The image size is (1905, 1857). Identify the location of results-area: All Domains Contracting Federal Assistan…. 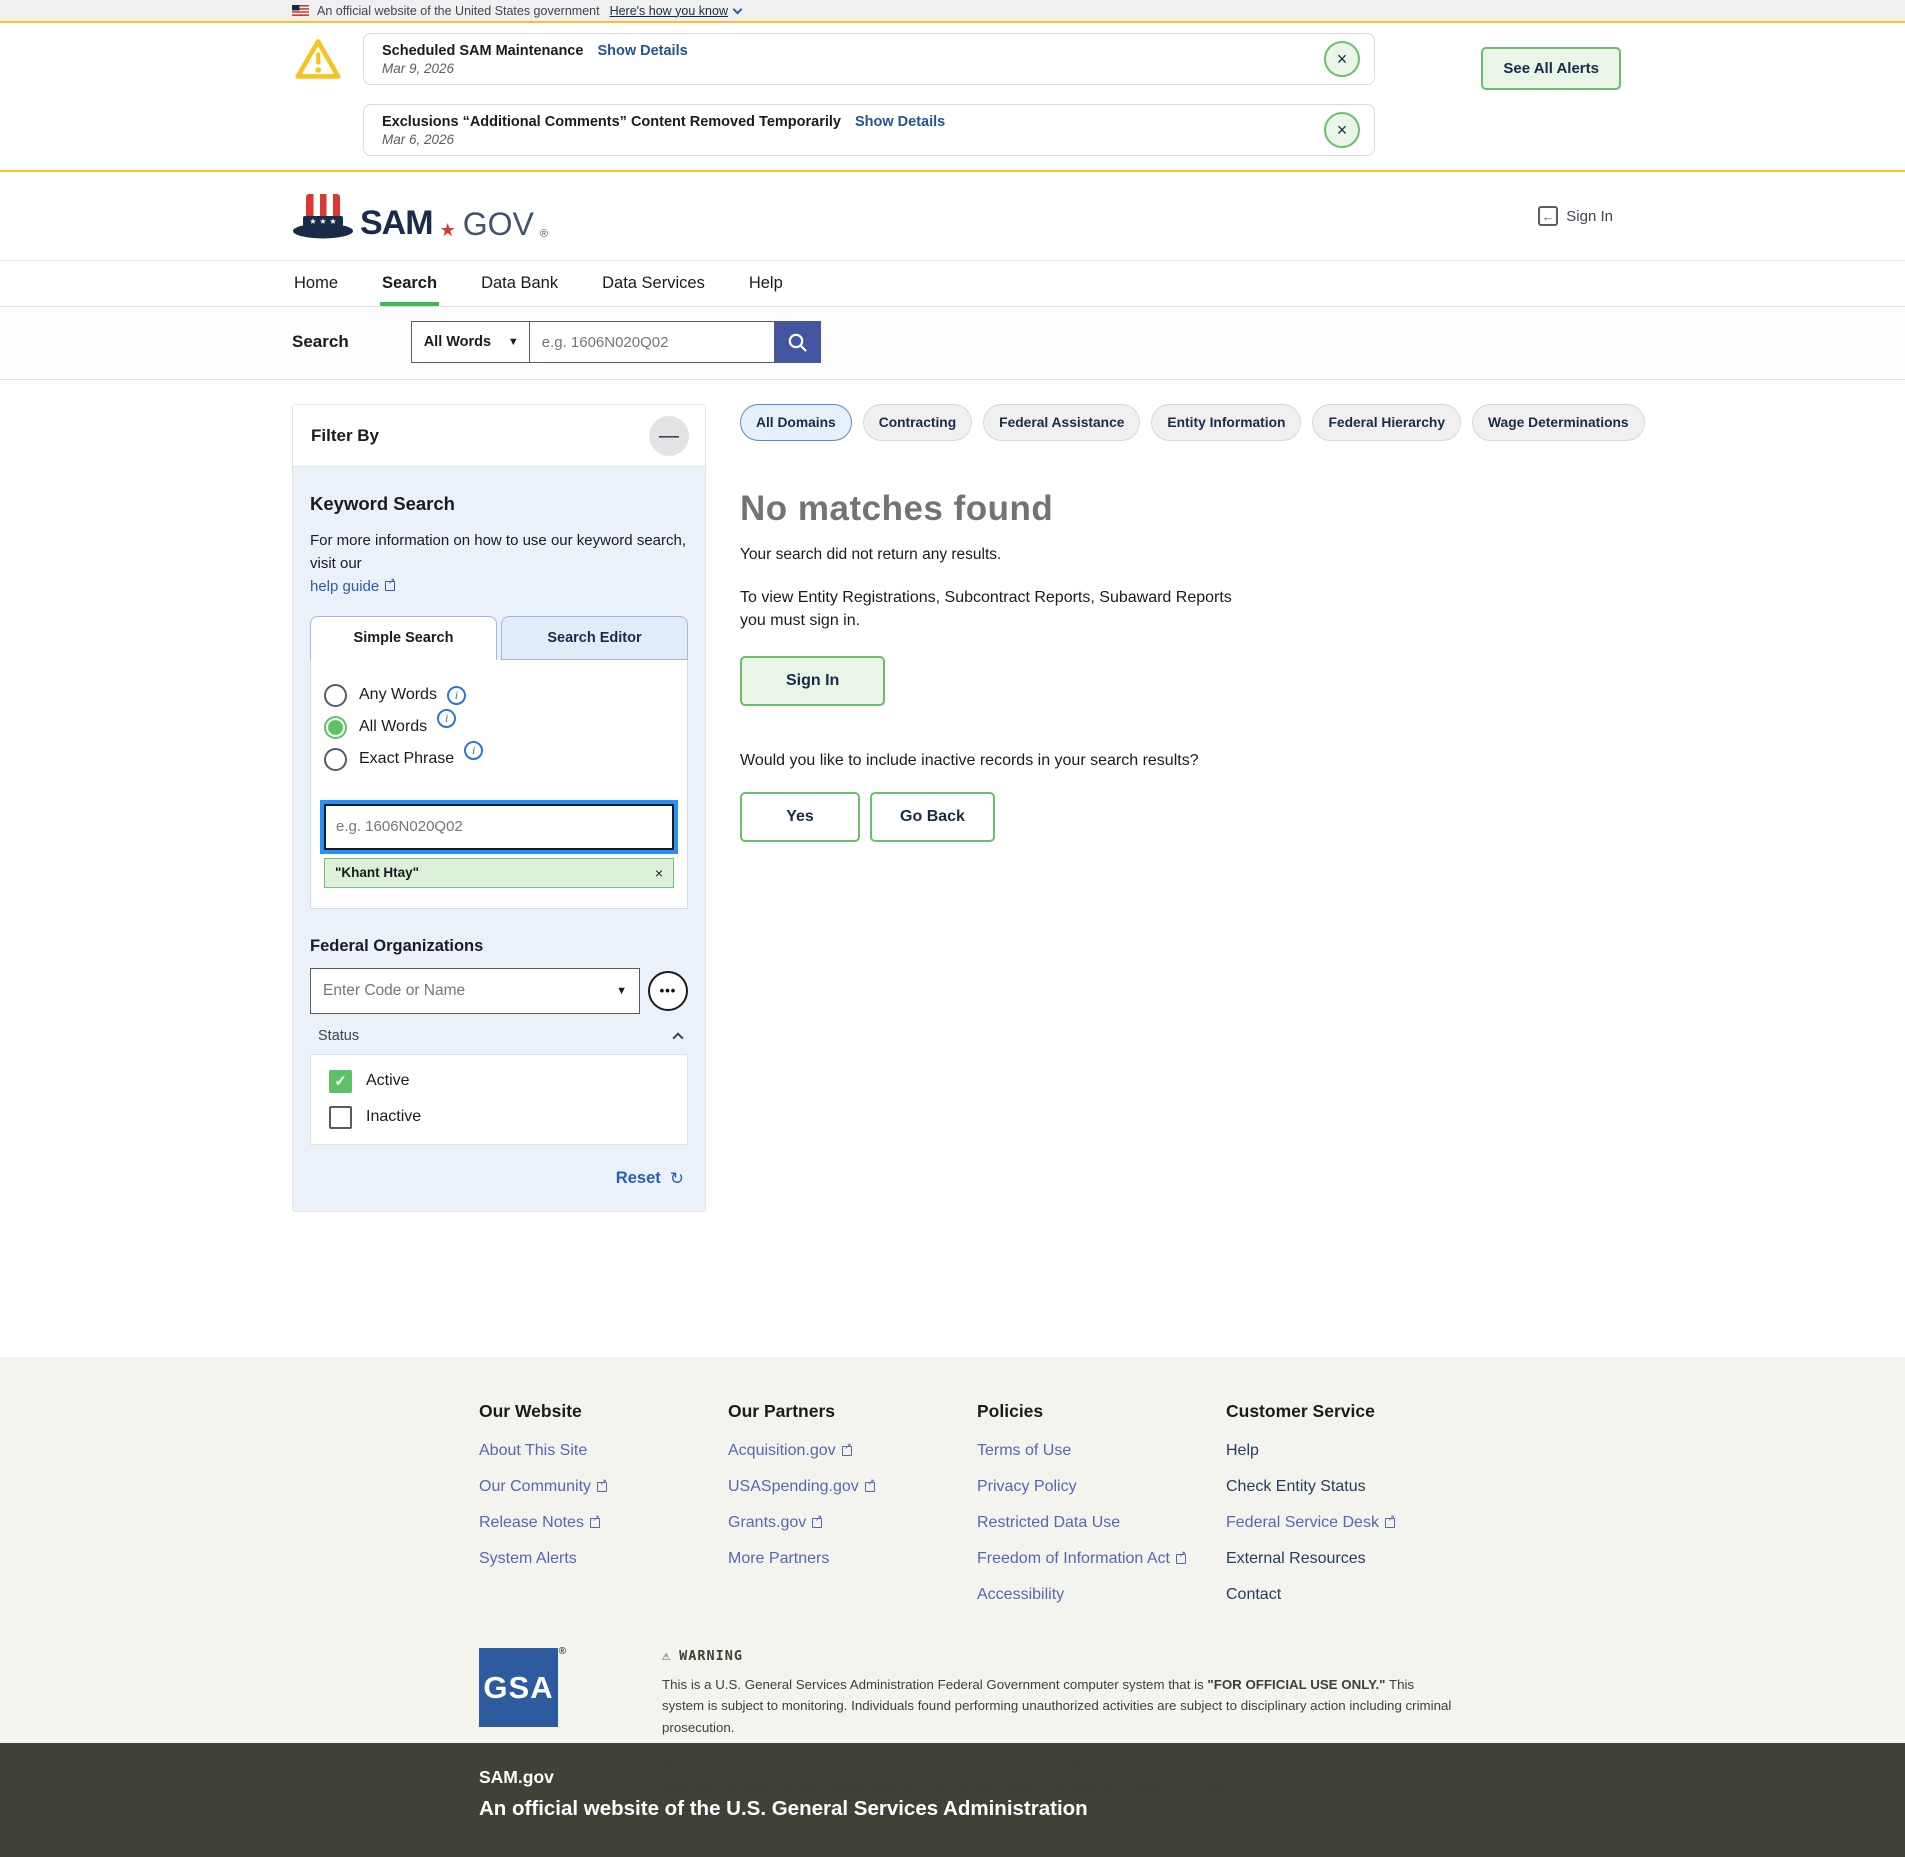
(1192, 623).